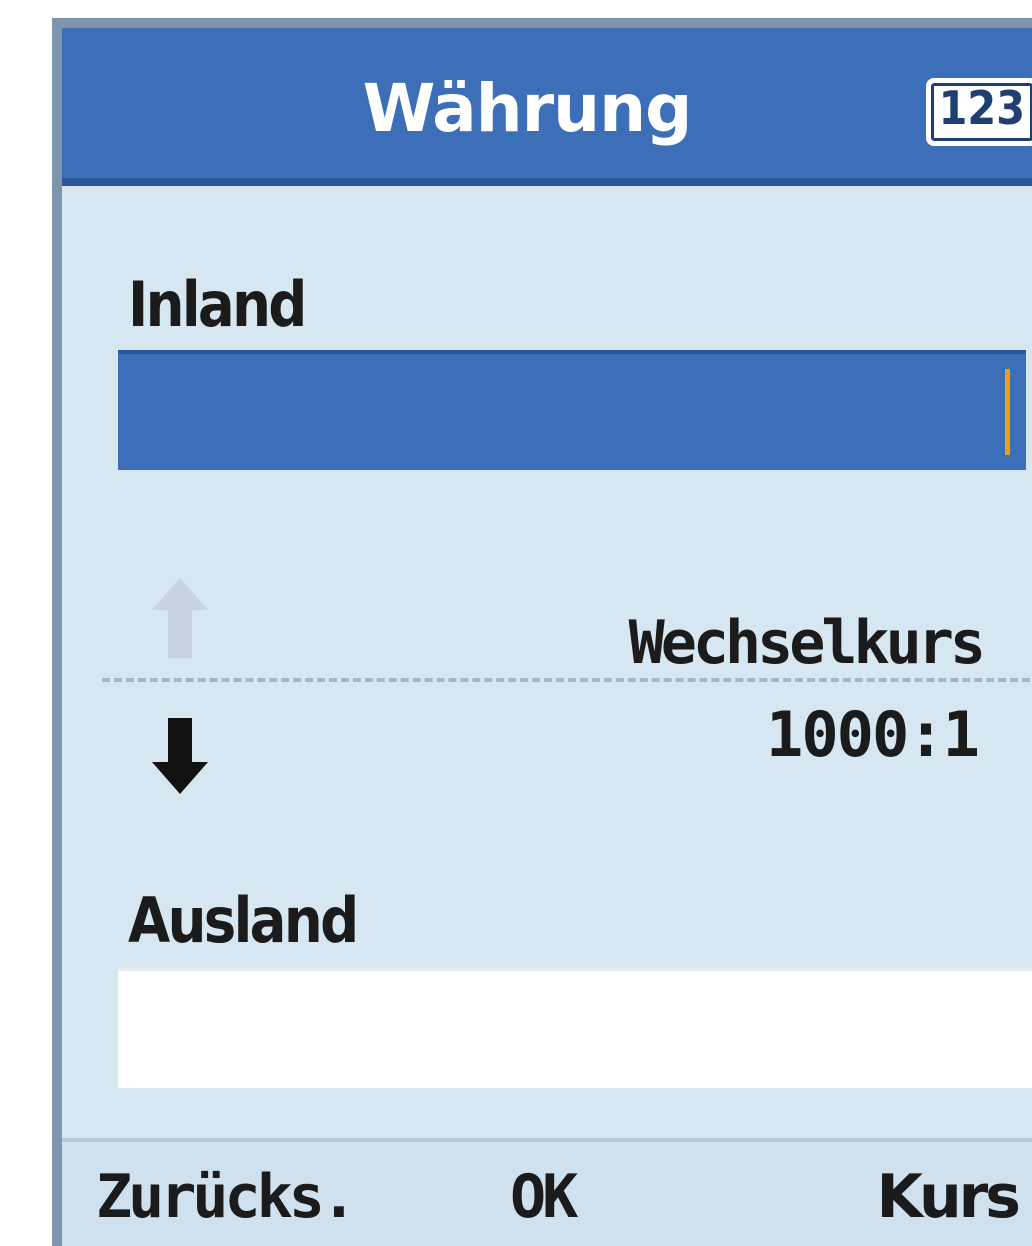 The image size is (1032, 1246). Describe the element at coordinates (807, 643) in the screenshot. I see `exchange-rate-label: Wechselkurs` at that location.